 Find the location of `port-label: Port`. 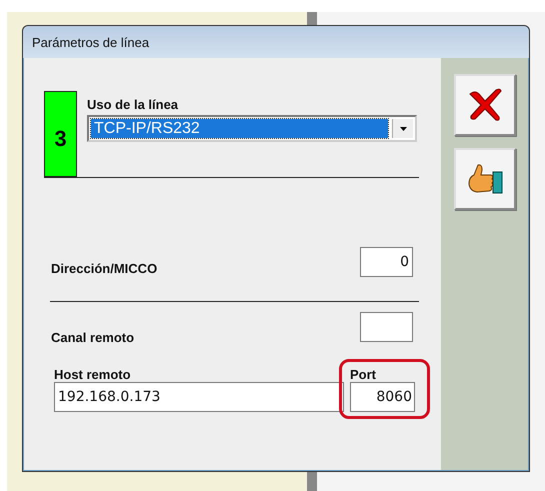

port-label: Port is located at coordinates (363, 374).